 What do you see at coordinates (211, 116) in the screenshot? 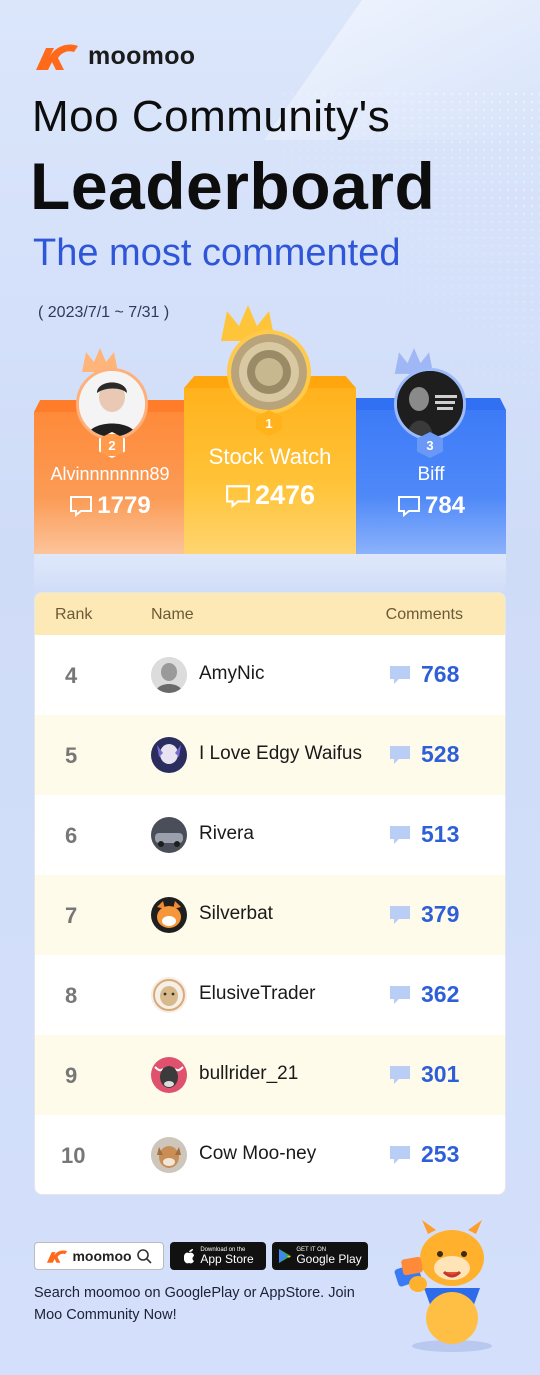
I see `title-line-1: Moo Community's` at bounding box center [211, 116].